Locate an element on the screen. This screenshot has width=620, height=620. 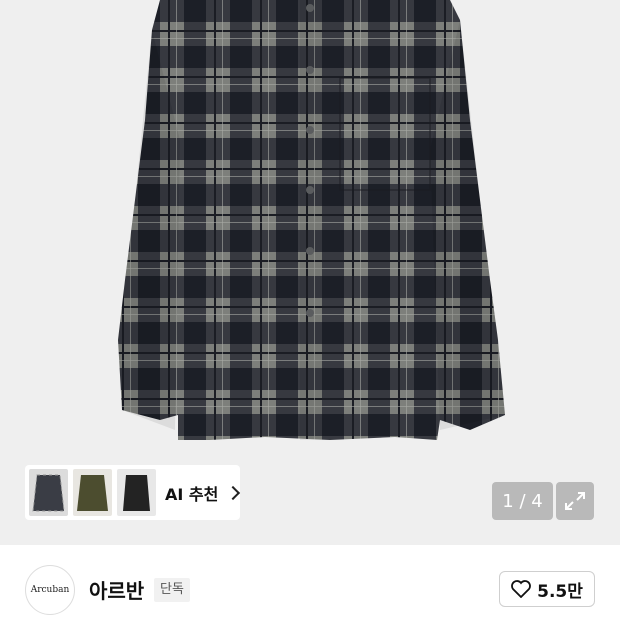
like-button: 5.5만 is located at coordinates (547, 589).